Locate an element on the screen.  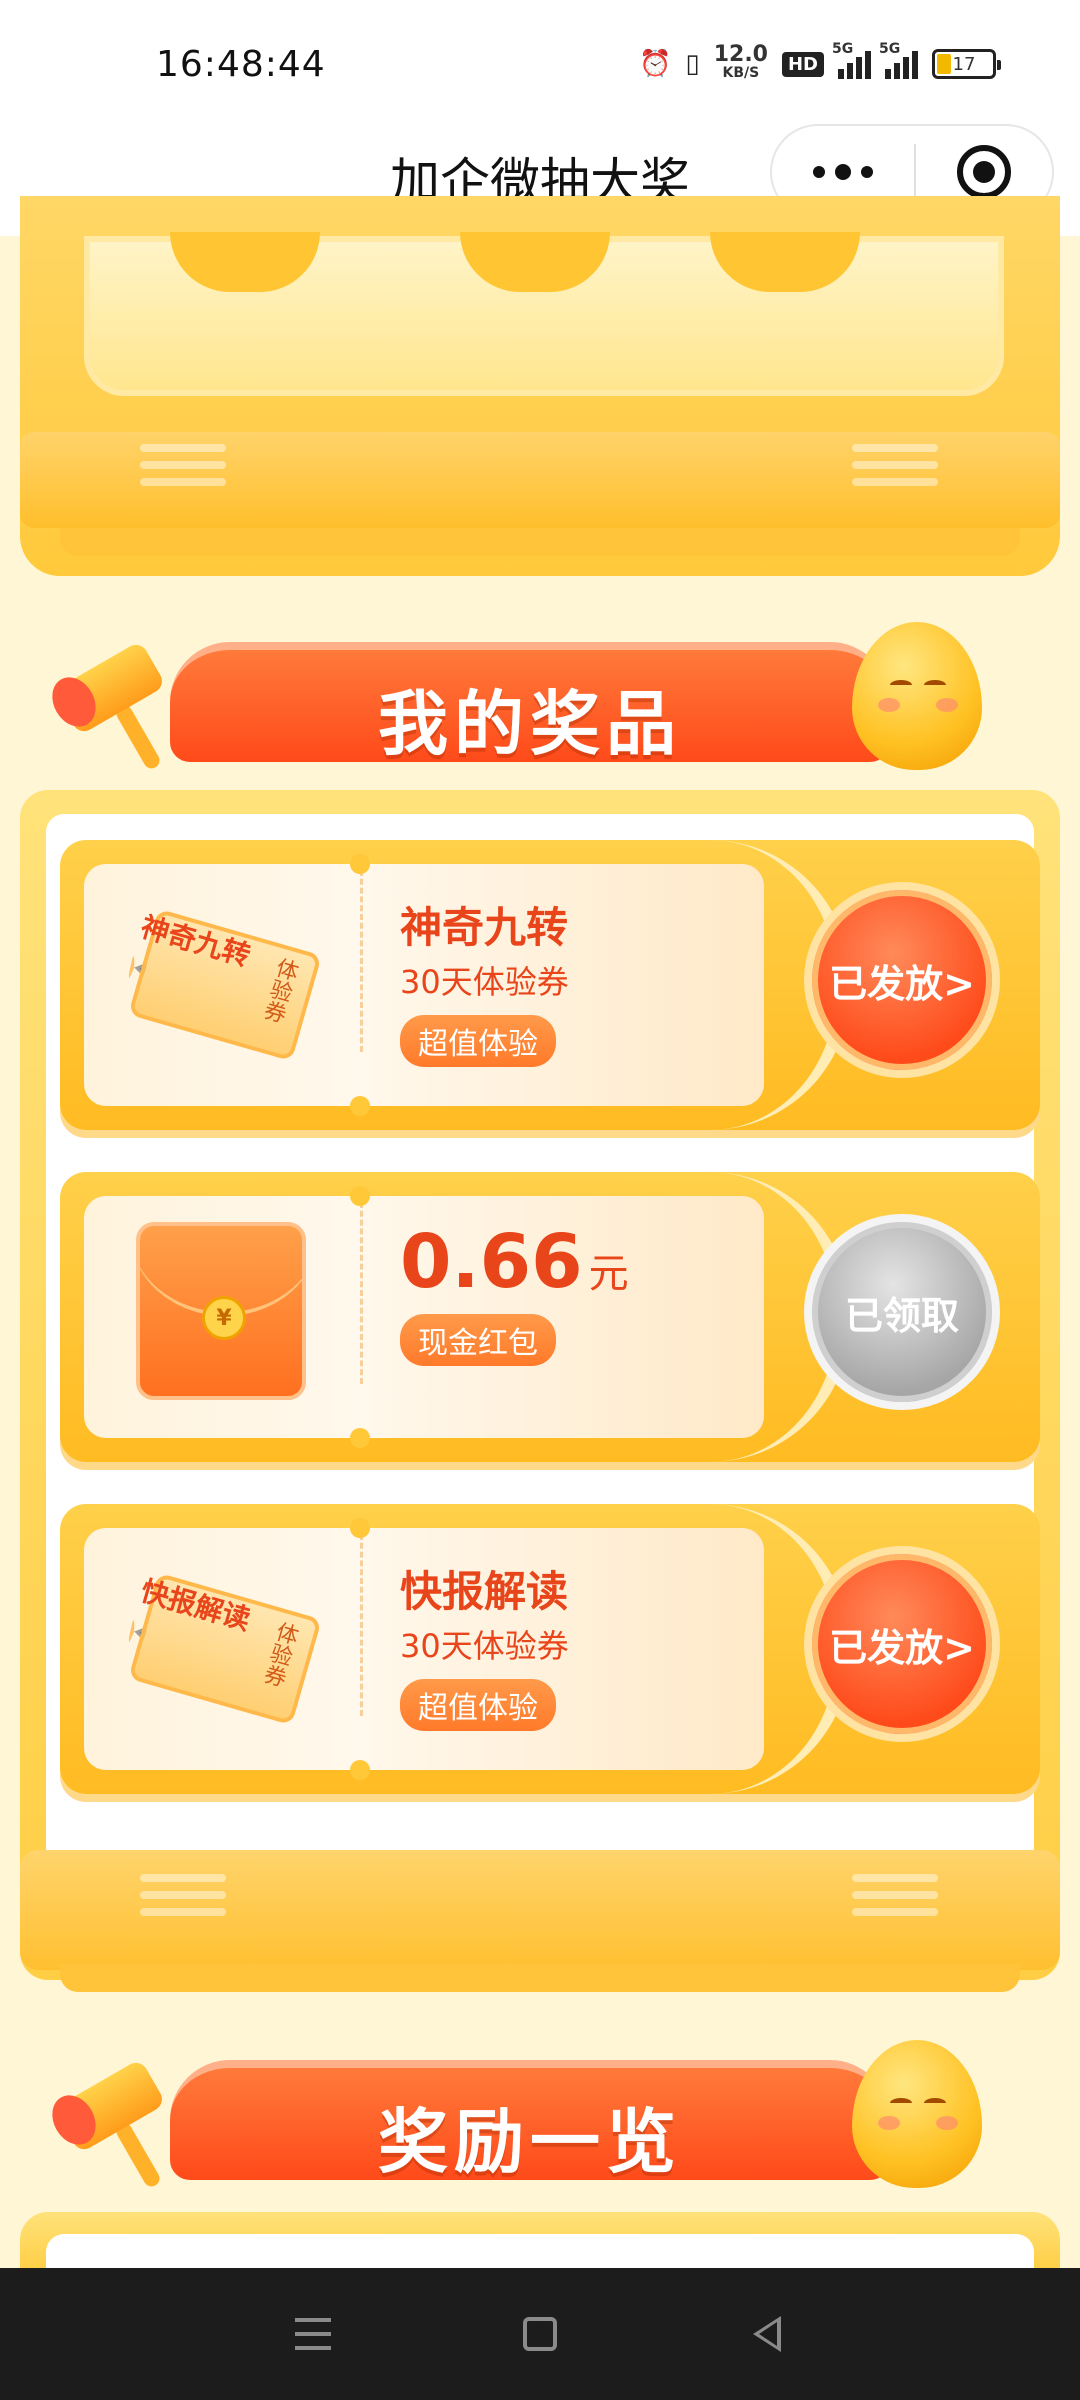
target-icon is located at coordinates (984, 172).